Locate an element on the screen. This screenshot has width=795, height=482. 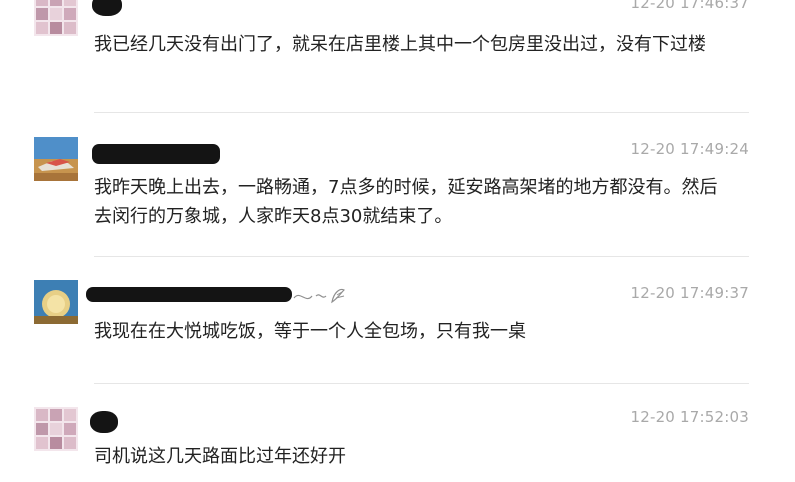
sunlit-photo-avatar-icon is located at coordinates (56, 302).